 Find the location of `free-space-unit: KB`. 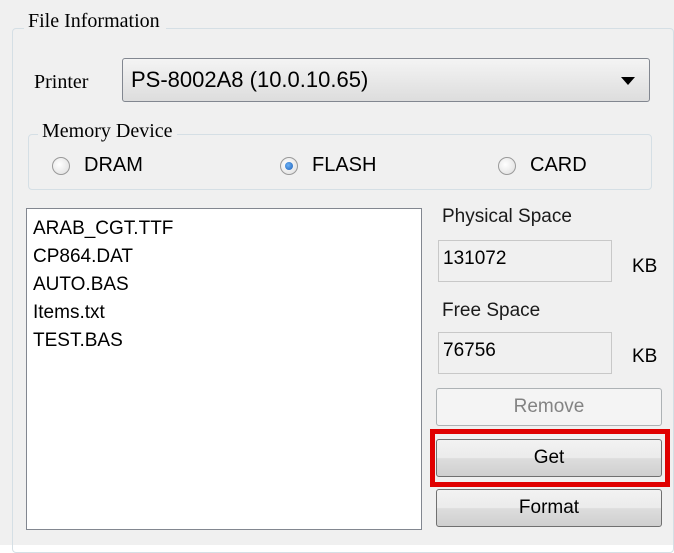

free-space-unit: KB is located at coordinates (645, 356).